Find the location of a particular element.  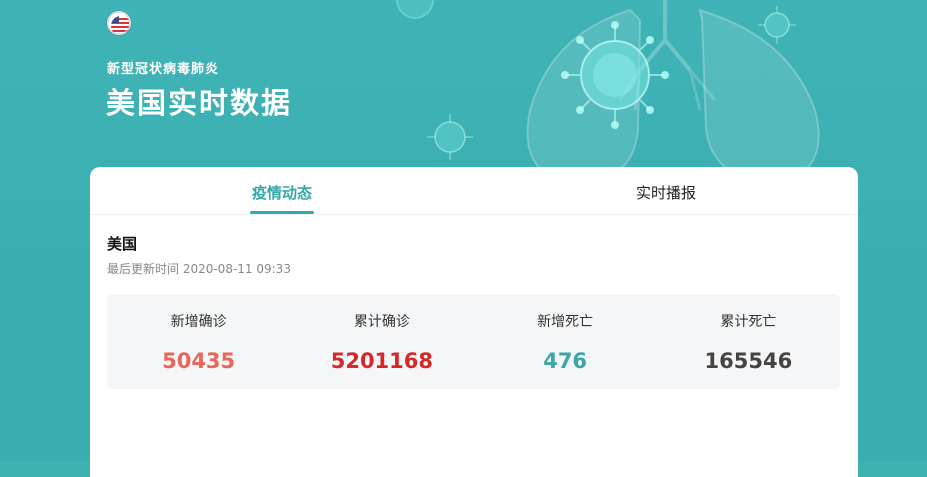

stat-total-deaths: 累计死亡 165546 is located at coordinates (748, 341).